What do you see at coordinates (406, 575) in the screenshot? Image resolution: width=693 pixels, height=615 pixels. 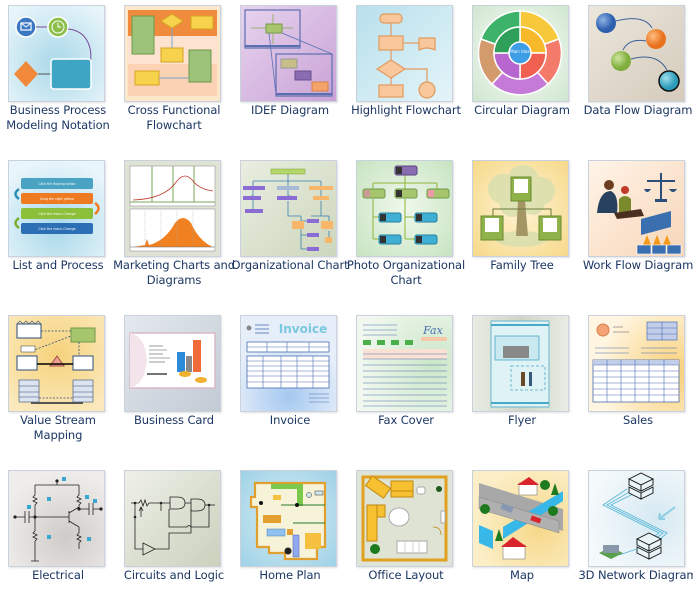 I see `template-label: Office Layout` at bounding box center [406, 575].